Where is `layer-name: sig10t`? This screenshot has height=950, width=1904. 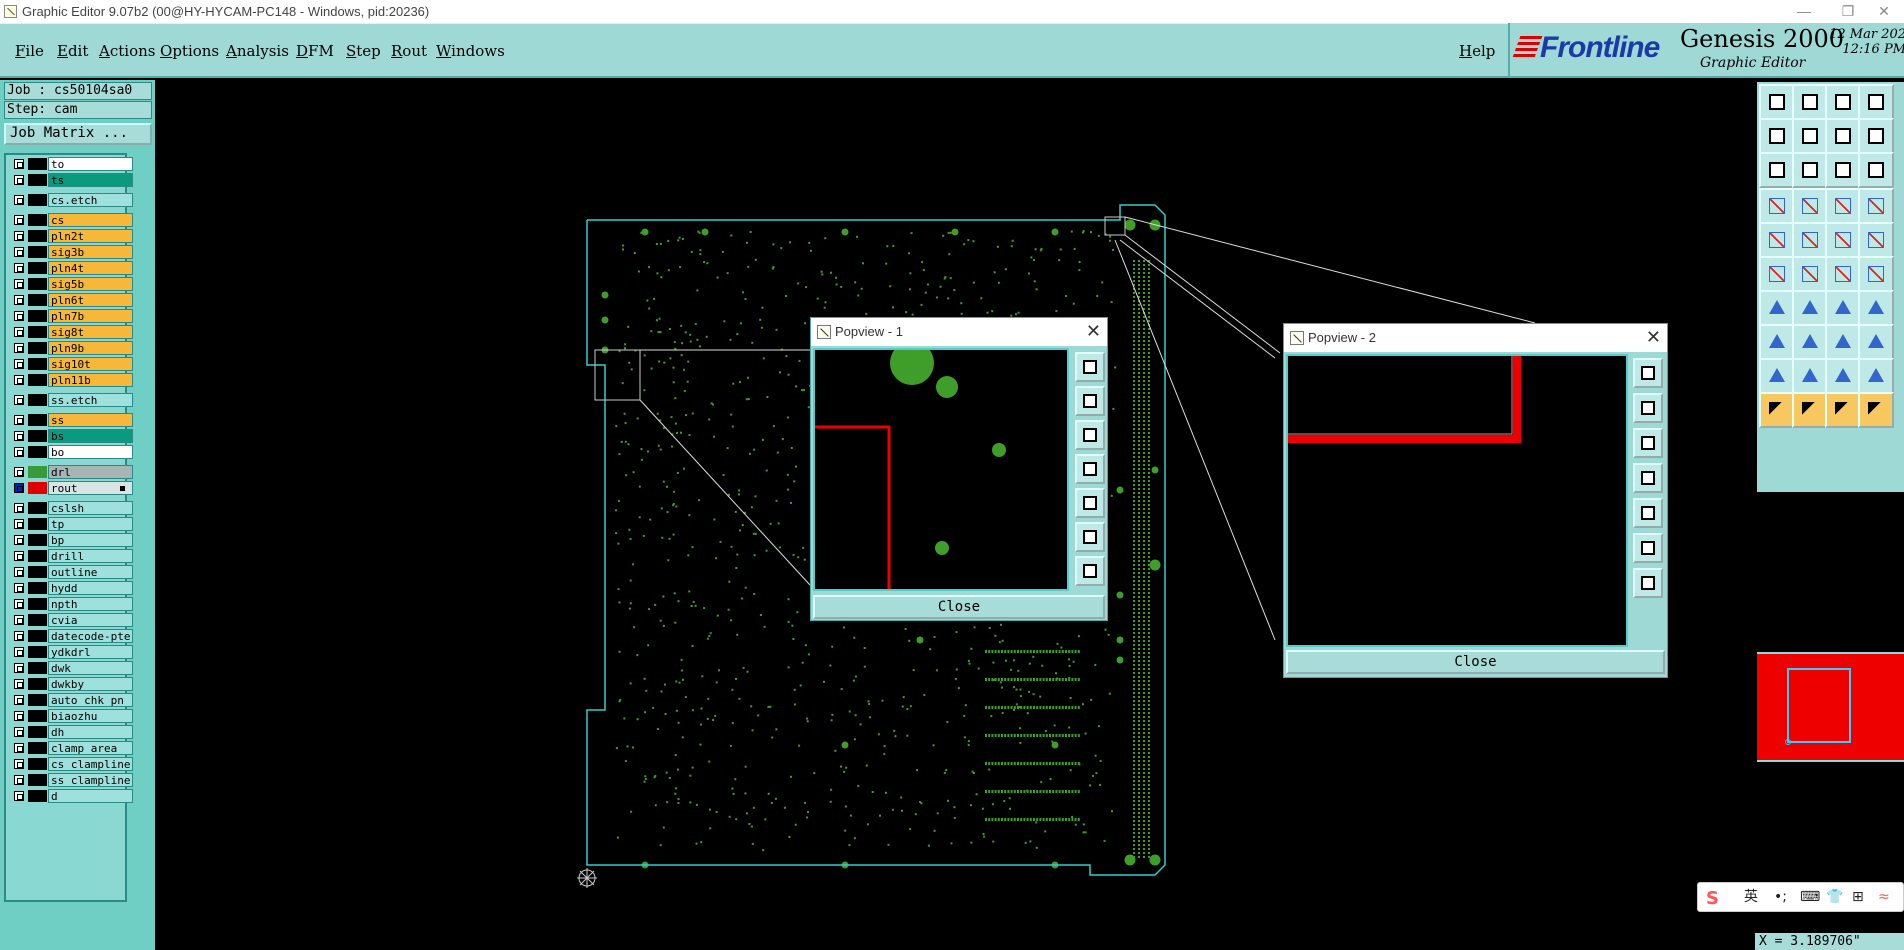
layer-name: sig10t is located at coordinates (90, 364).